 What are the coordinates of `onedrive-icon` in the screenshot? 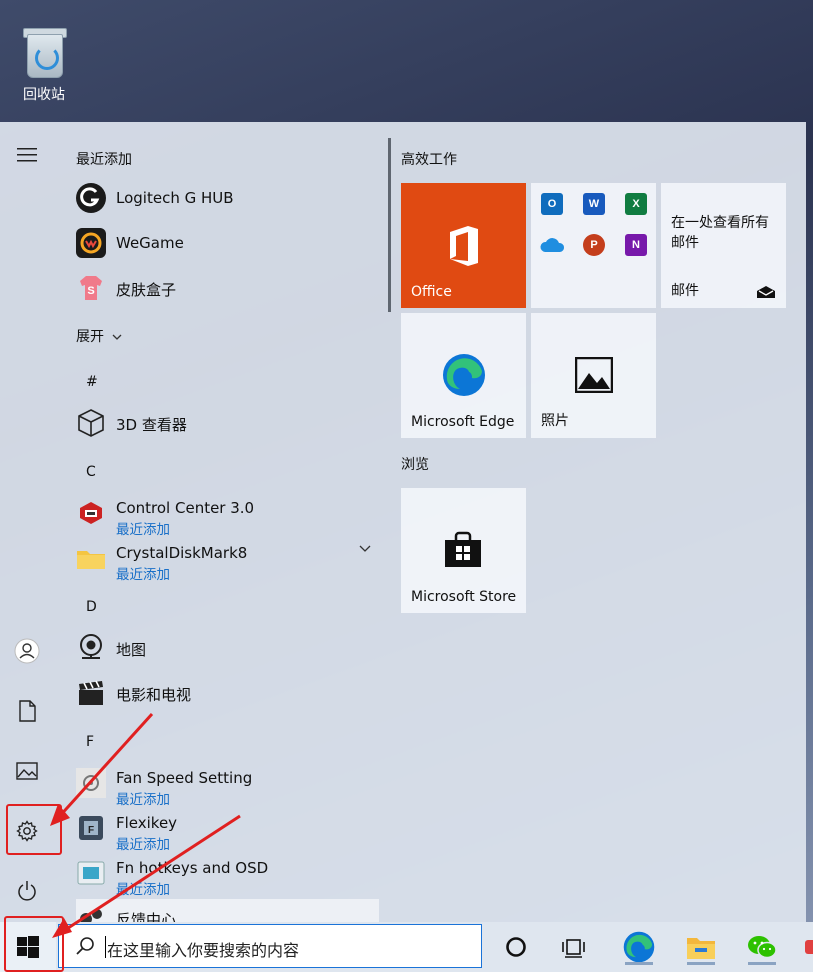 It's located at (552, 245).